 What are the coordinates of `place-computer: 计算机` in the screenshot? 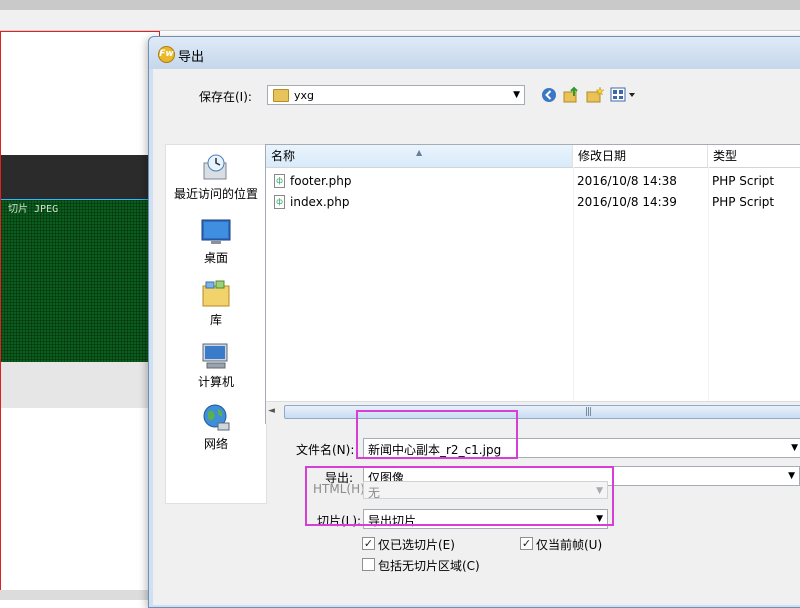 It's located at (216, 365).